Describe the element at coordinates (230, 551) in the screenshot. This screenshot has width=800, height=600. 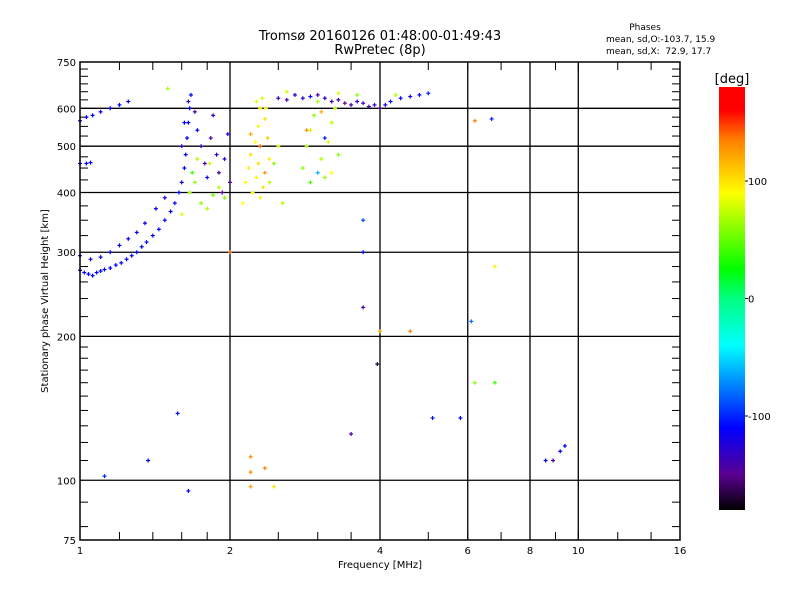
I see `x-tick-label: 2` at that location.